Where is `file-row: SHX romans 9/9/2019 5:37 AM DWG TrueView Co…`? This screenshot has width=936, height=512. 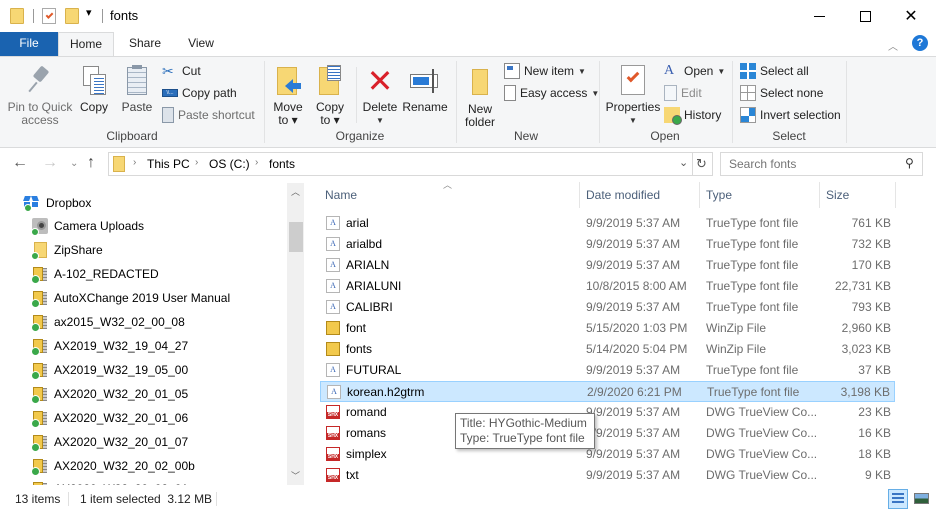
file-row: SHX romans 9/9/2019 5:37 AM DWG TrueView Co… is located at coordinates (607, 433).